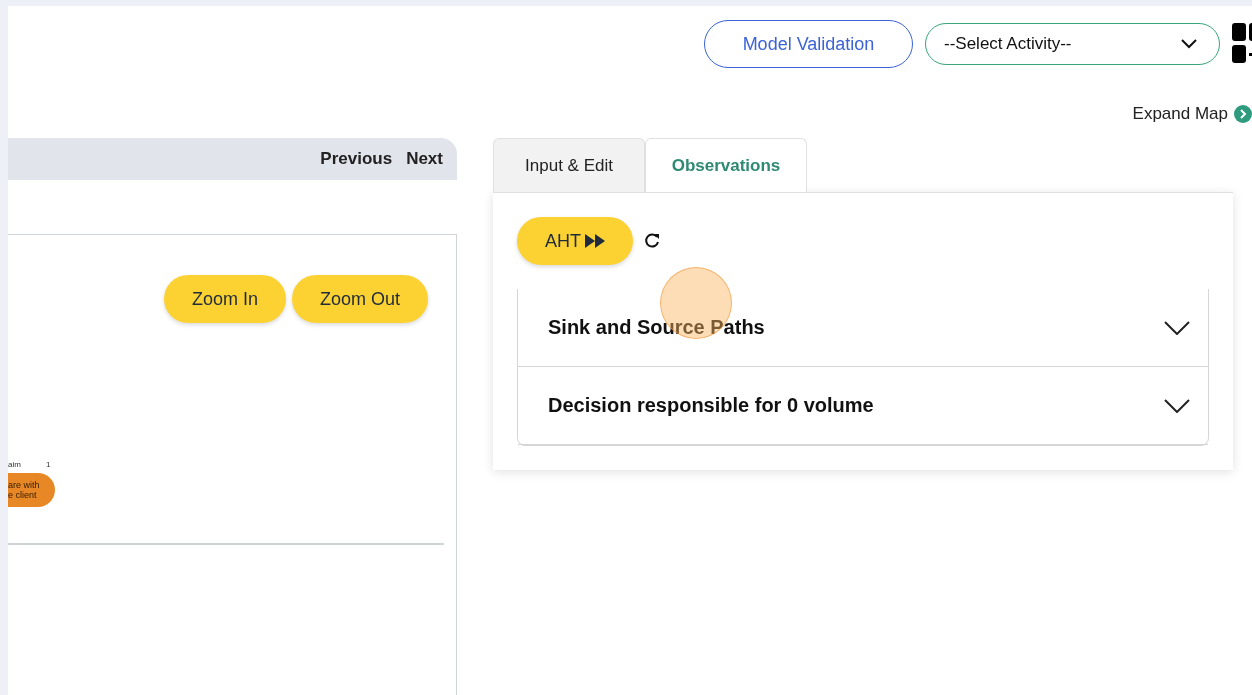  What do you see at coordinates (424, 159) in the screenshot?
I see `nav-link: Next` at bounding box center [424, 159].